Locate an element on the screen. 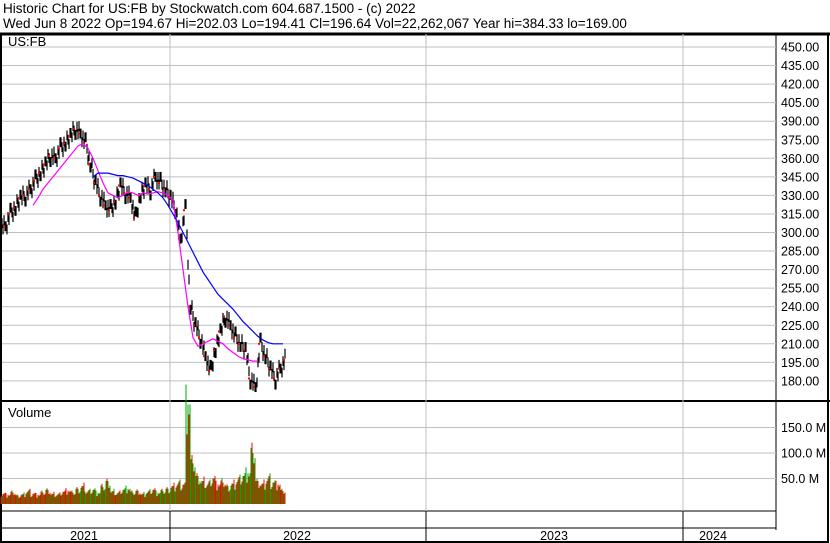  price-tick-label: 300.00 is located at coordinates (800, 233).